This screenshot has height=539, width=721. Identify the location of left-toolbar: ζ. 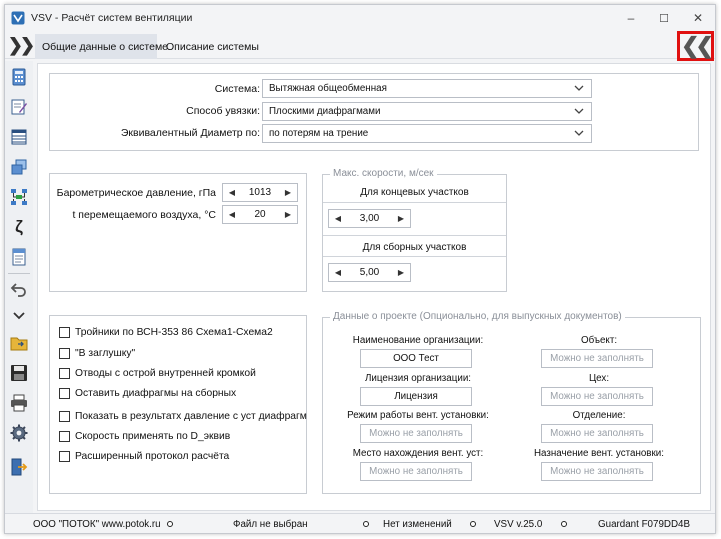
(19, 287).